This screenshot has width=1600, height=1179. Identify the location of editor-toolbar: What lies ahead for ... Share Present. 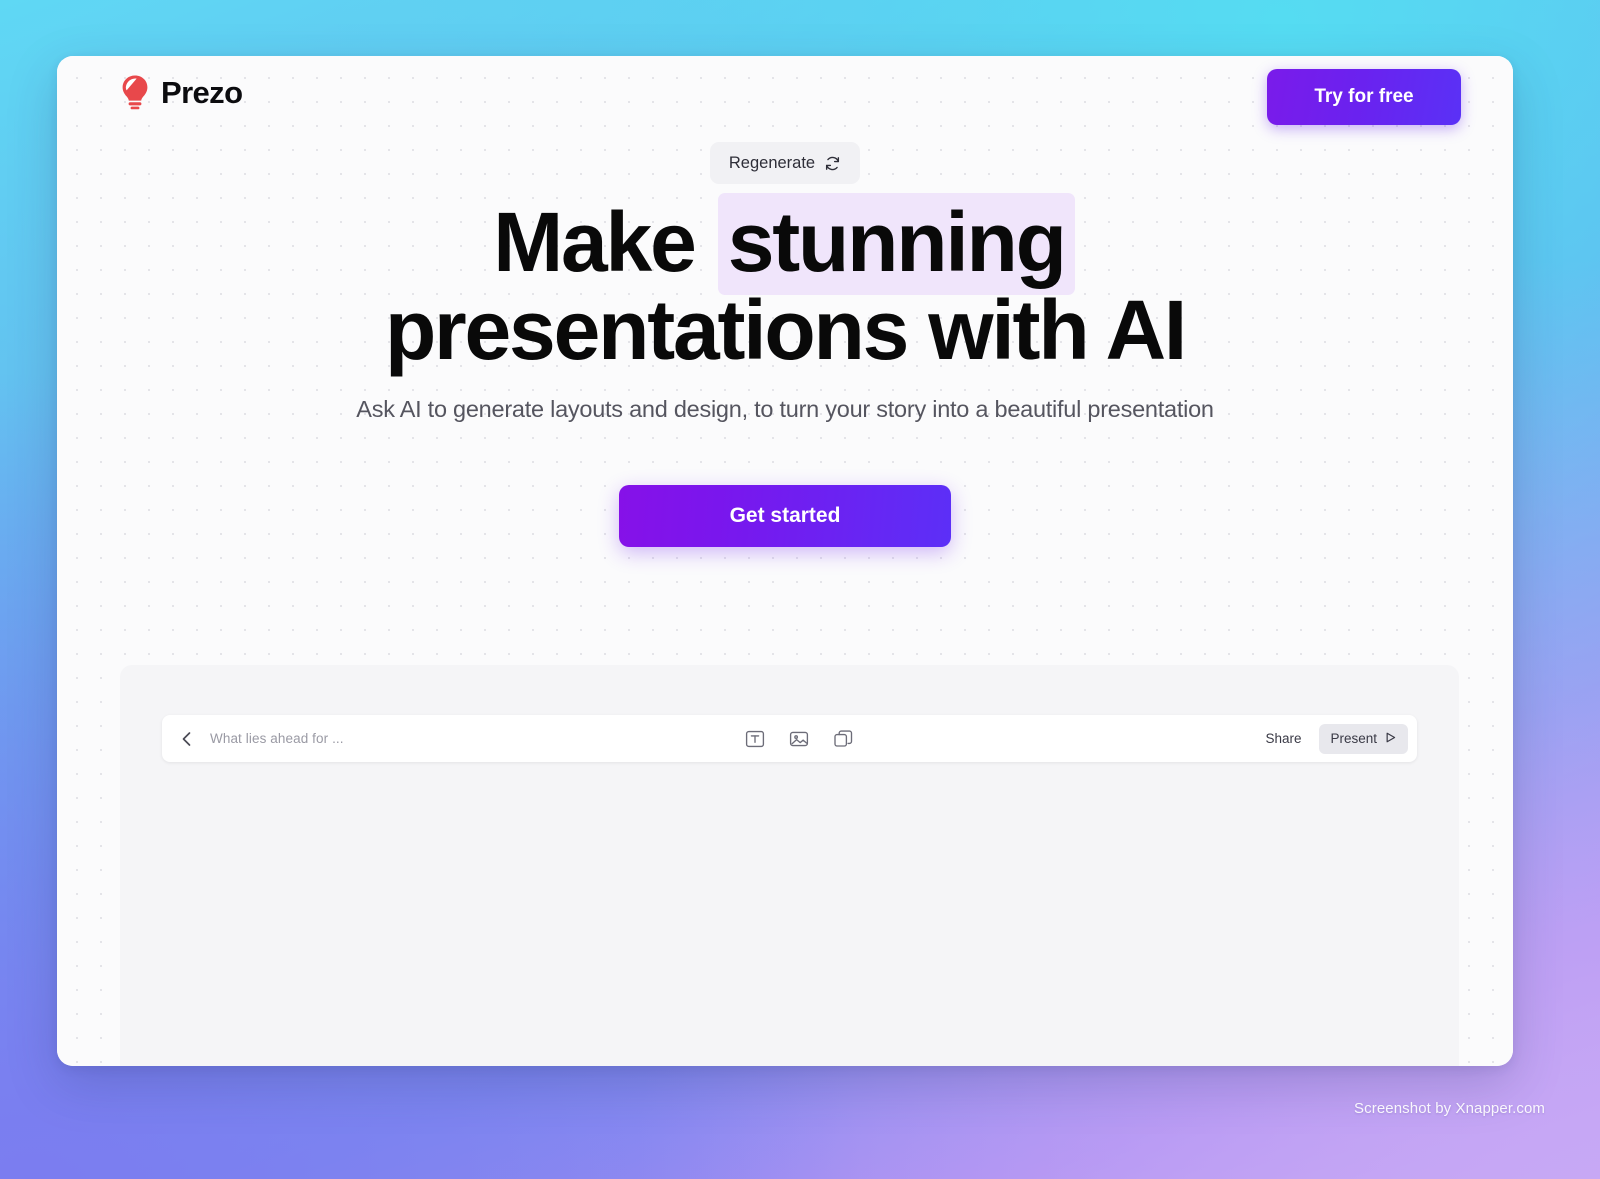
(789, 738).